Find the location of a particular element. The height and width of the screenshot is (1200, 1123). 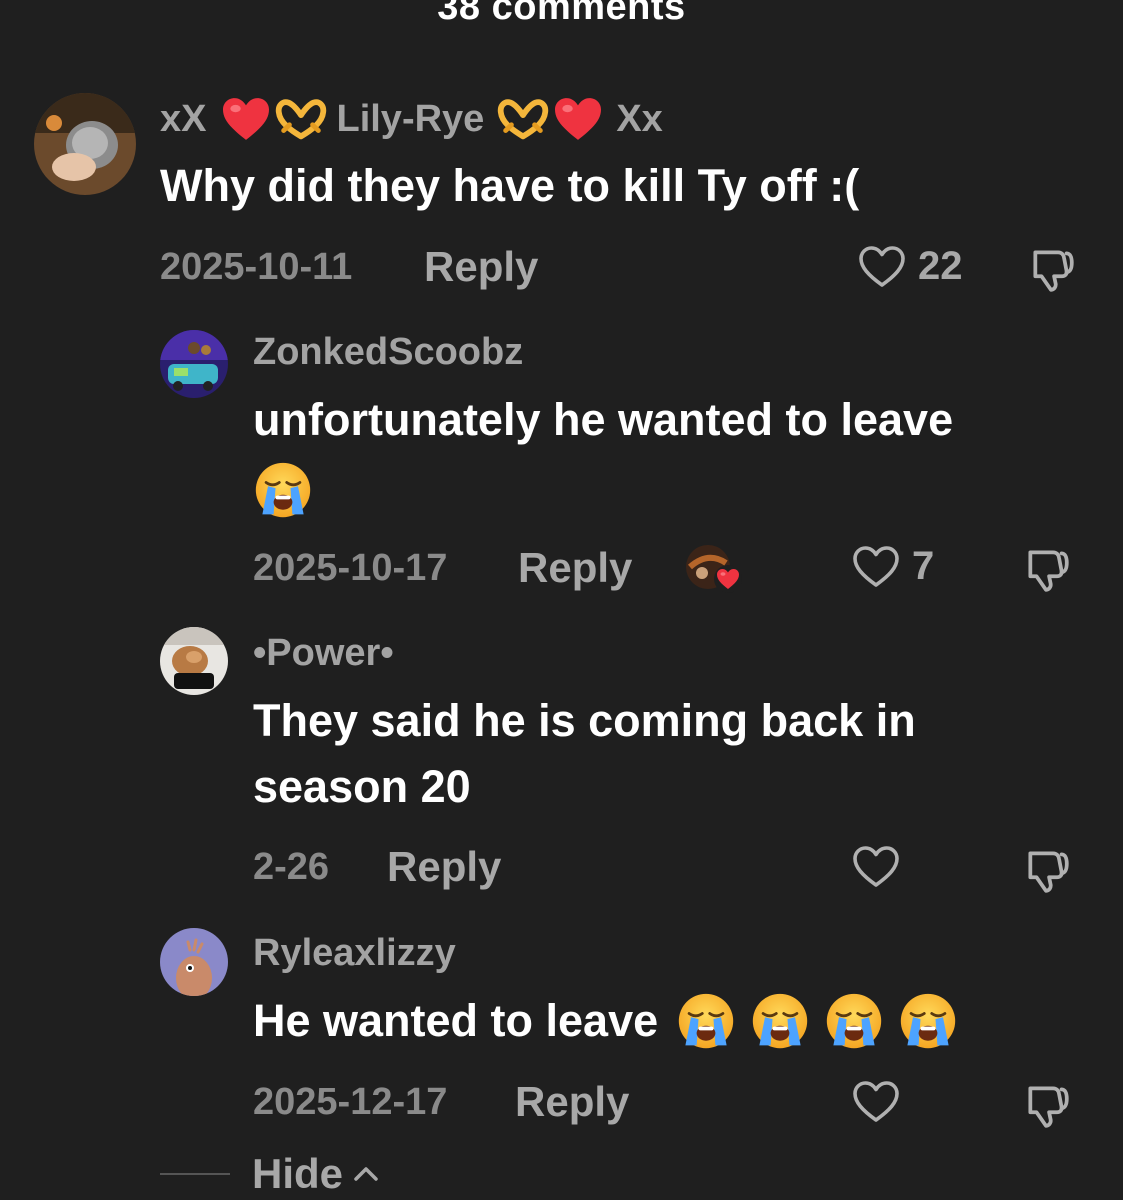

comment-username: •Power• is located at coordinates (323, 653).